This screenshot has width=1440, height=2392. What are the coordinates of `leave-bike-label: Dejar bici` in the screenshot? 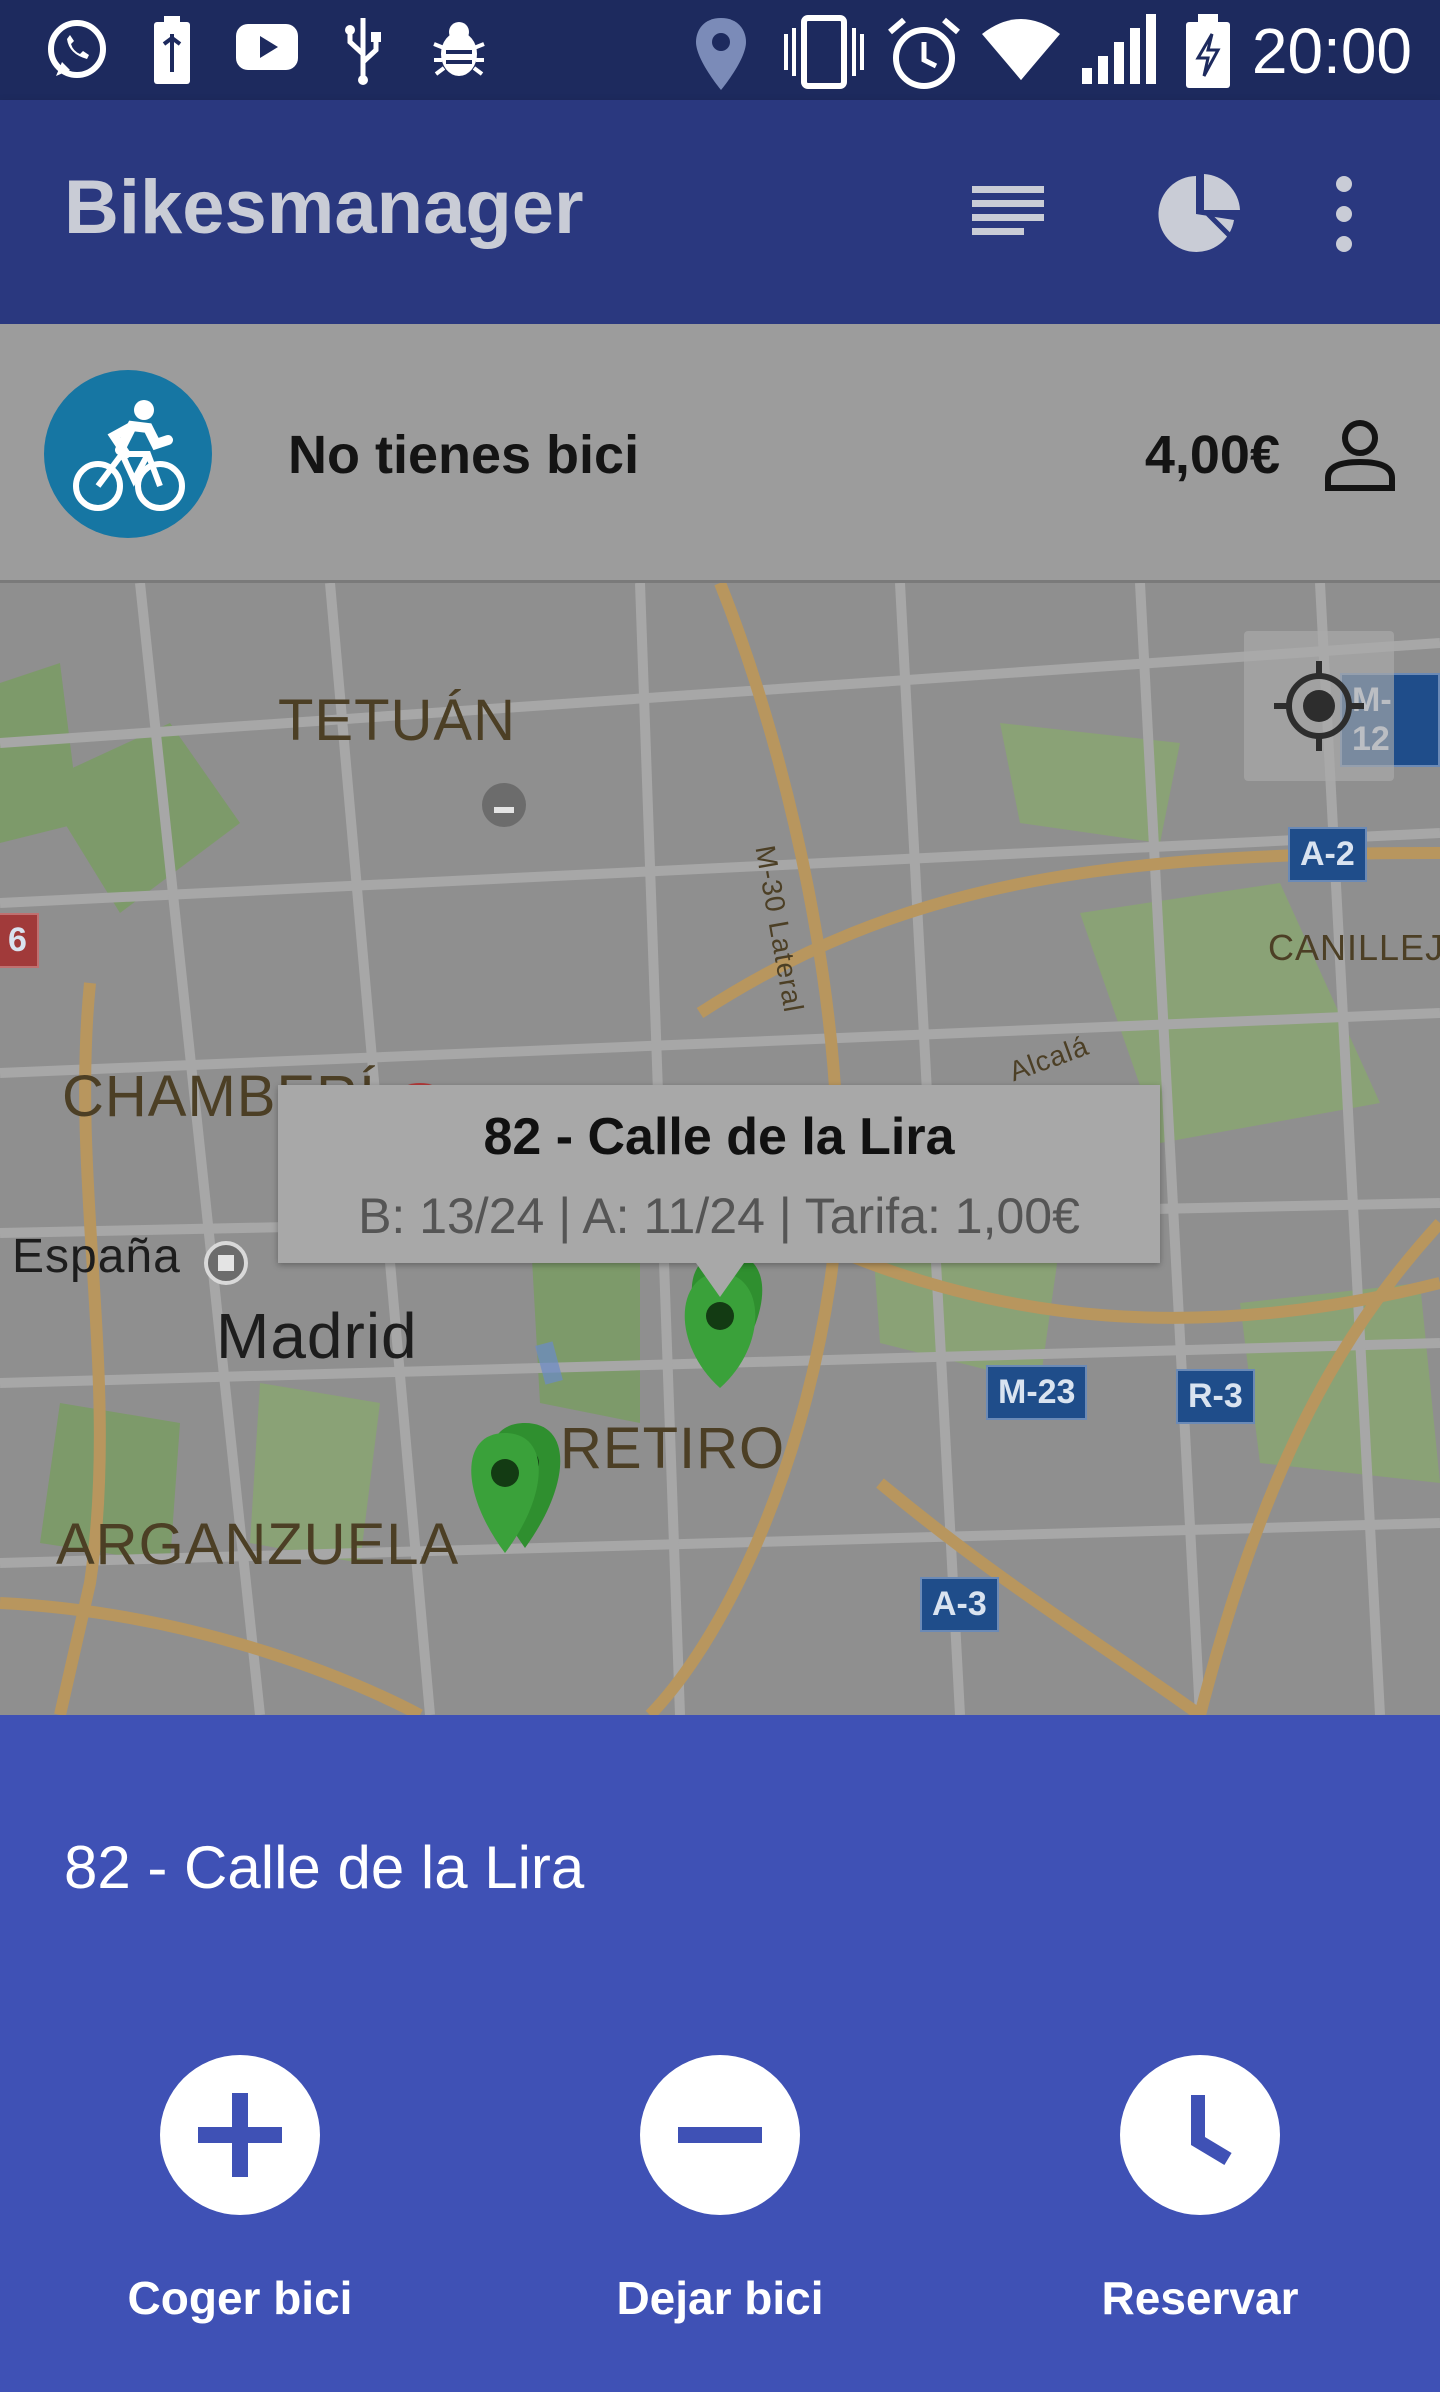 It's located at (720, 2298).